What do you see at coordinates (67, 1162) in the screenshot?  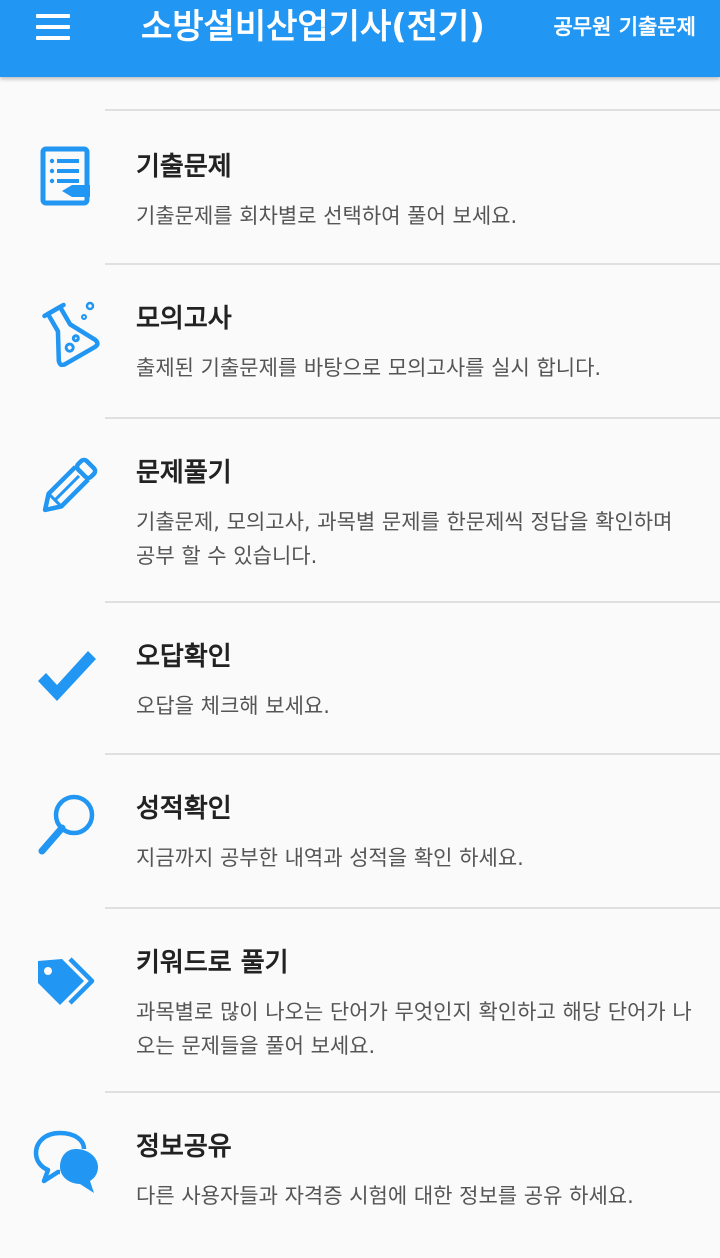 I see `chat-bubbles-icon` at bounding box center [67, 1162].